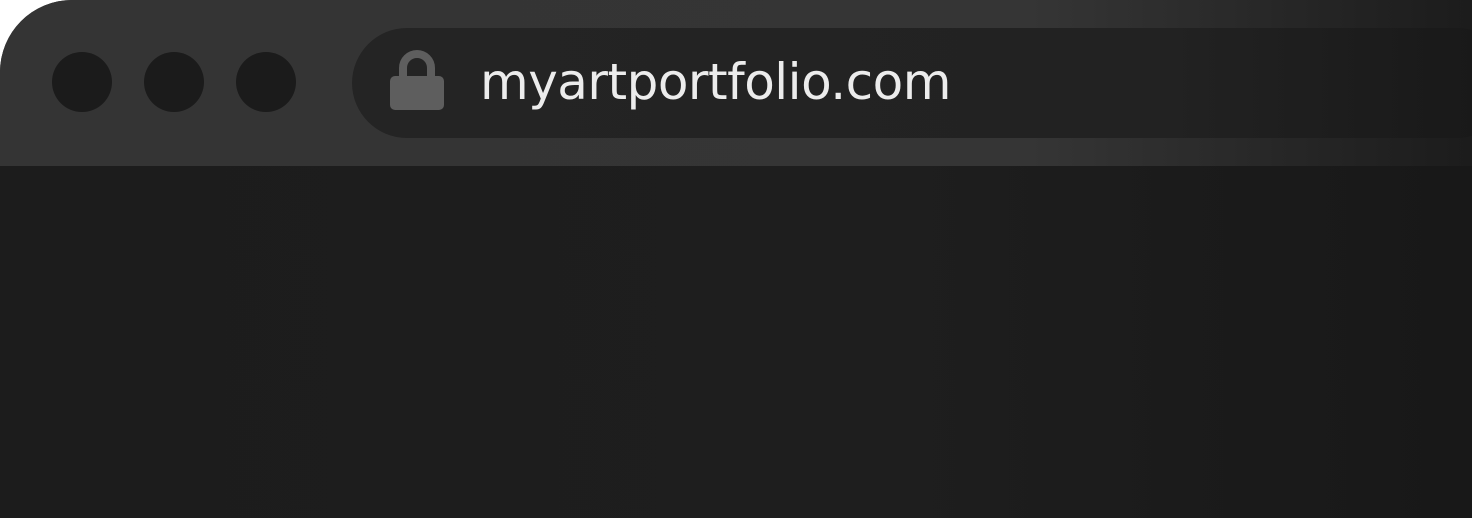 This screenshot has width=1472, height=518. Describe the element at coordinates (82, 82) in the screenshot. I see `close-button` at that location.